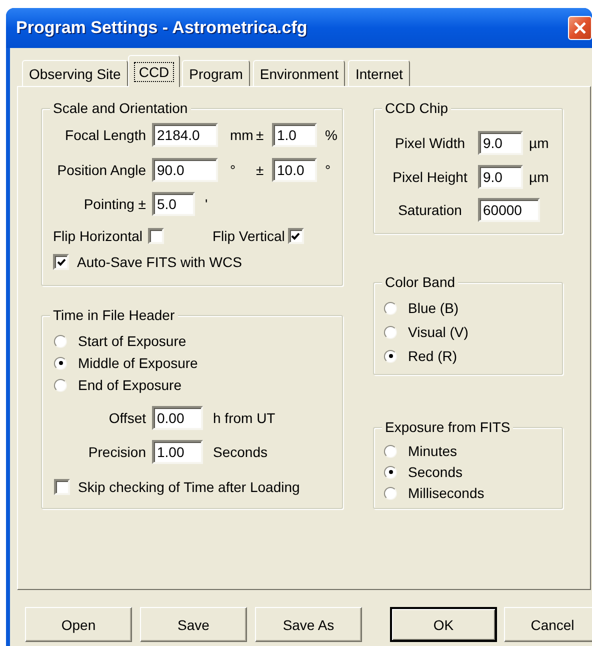 This screenshot has width=592, height=646. I want to click on radio-label: Milliseconds, so click(446, 493).